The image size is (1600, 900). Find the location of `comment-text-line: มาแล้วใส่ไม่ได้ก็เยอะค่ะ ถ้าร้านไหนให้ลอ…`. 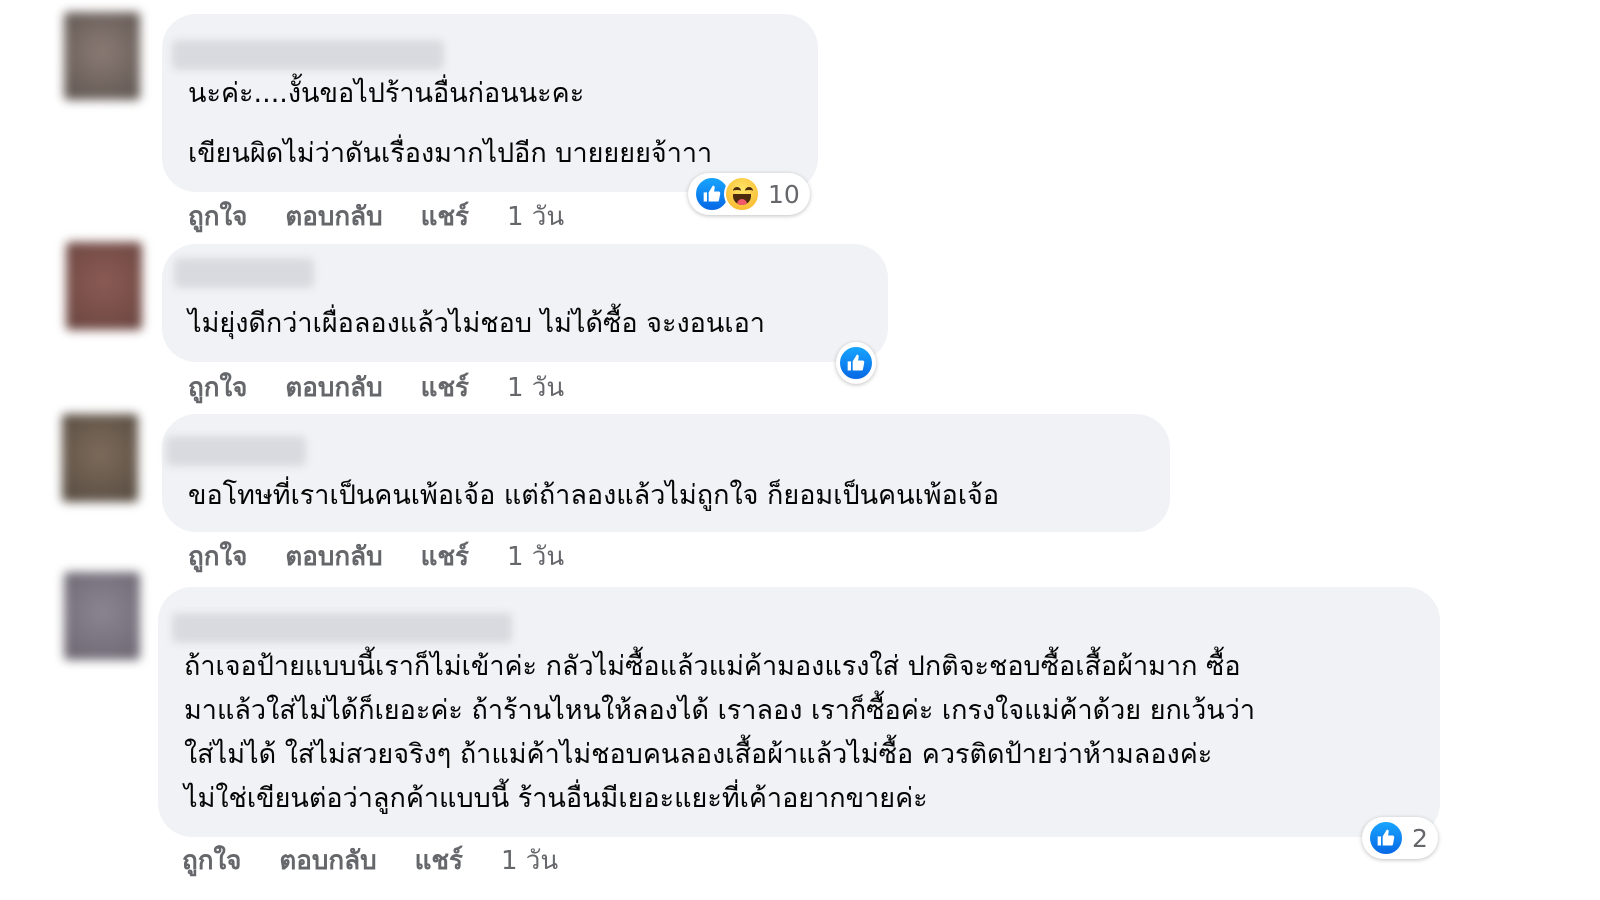

comment-text-line: มาแล้วใส่ไม่ได้ก็เยอะค่ะ ถ้าร้านไหนให้ลอ… is located at coordinates (720, 710).